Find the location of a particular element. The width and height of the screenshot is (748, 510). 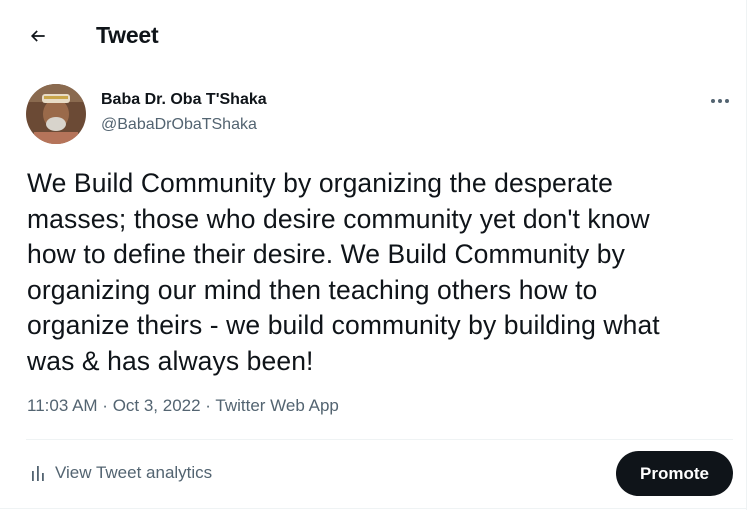

tweet-source: Twitter Web App is located at coordinates (277, 405).